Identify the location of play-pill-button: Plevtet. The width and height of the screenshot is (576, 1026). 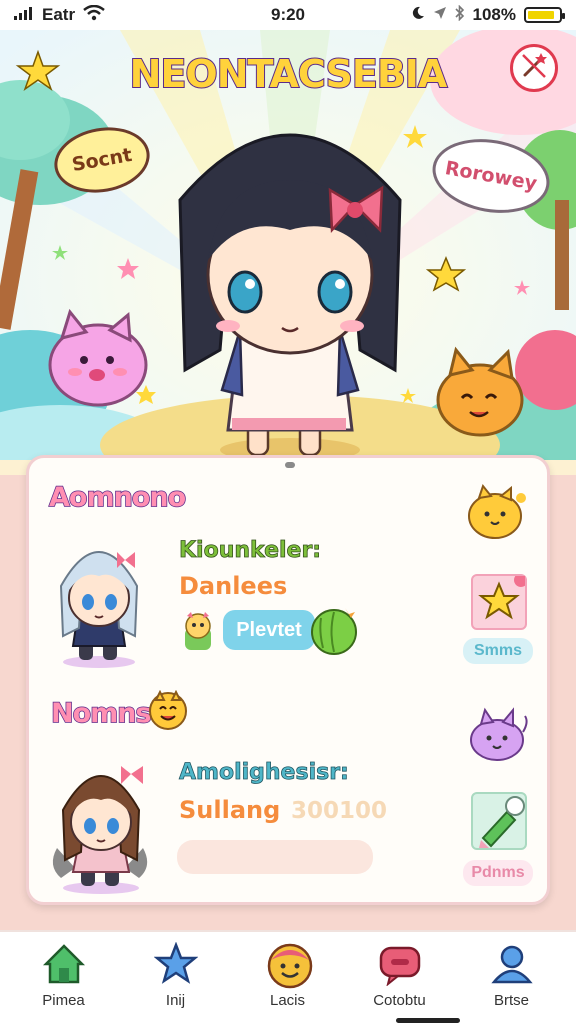
(269, 630).